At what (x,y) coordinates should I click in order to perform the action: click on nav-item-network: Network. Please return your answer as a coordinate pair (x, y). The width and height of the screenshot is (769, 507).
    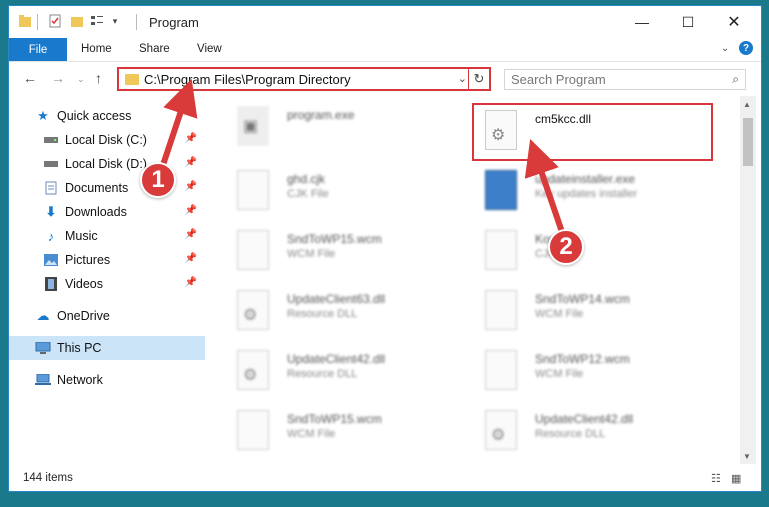
    Looking at the image, I should click on (107, 380).